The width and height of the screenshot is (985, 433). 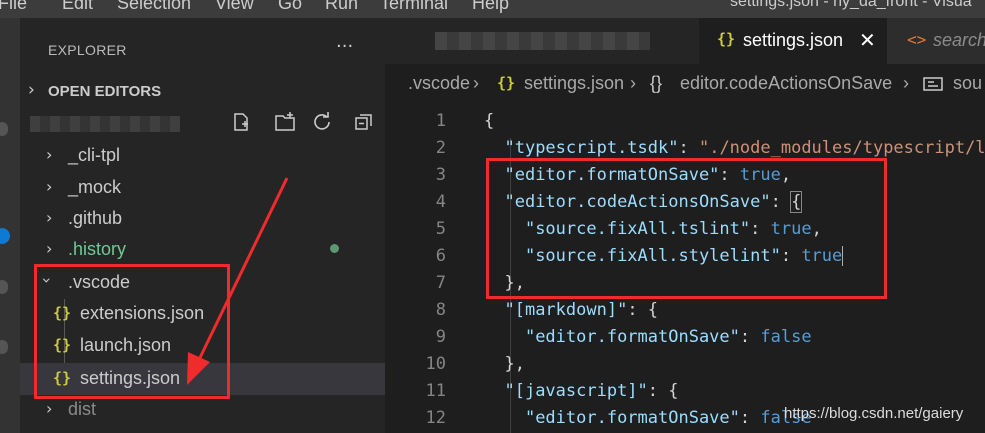 I want to click on arrow-head, so click(x=198, y=368).